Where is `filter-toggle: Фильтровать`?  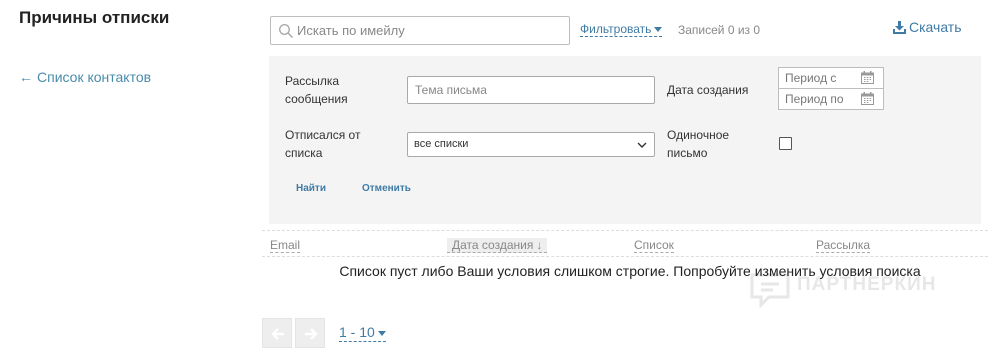 filter-toggle: Фильтровать is located at coordinates (621, 29).